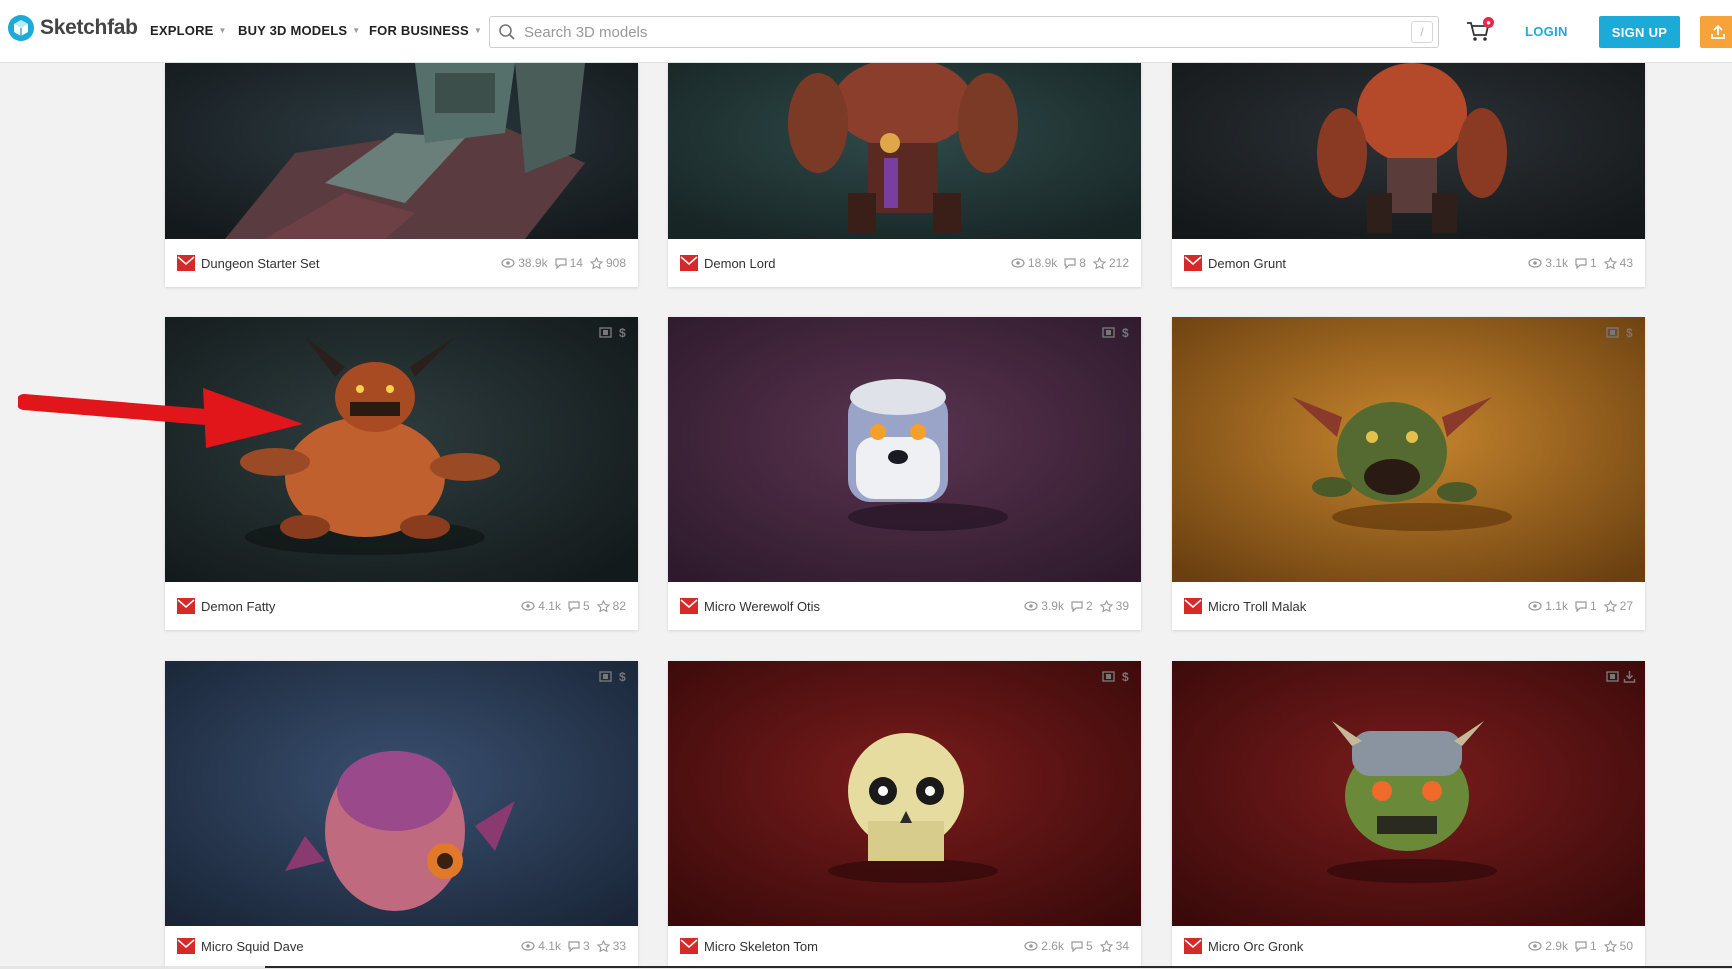 This screenshot has height=969, width=1732. I want to click on search-input, so click(967, 32).